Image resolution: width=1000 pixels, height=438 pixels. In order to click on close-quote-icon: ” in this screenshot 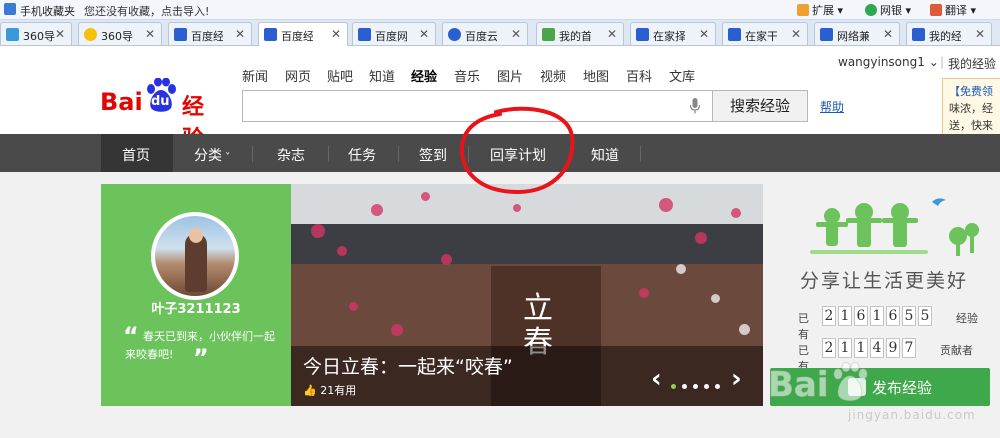, I will do `click(201, 358)`.